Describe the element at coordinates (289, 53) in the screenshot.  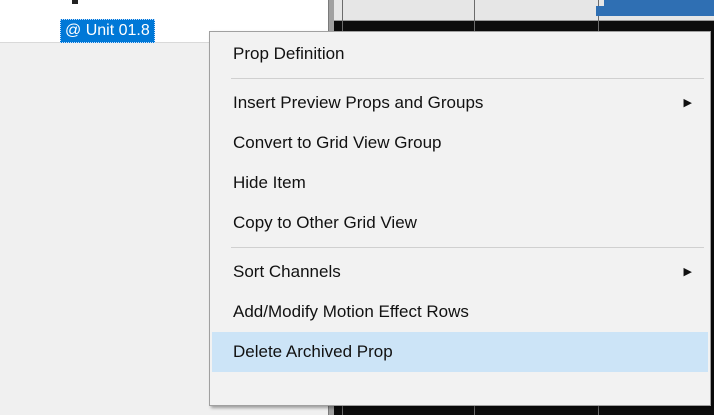
I see `menu-item-label: Prop Definition` at that location.